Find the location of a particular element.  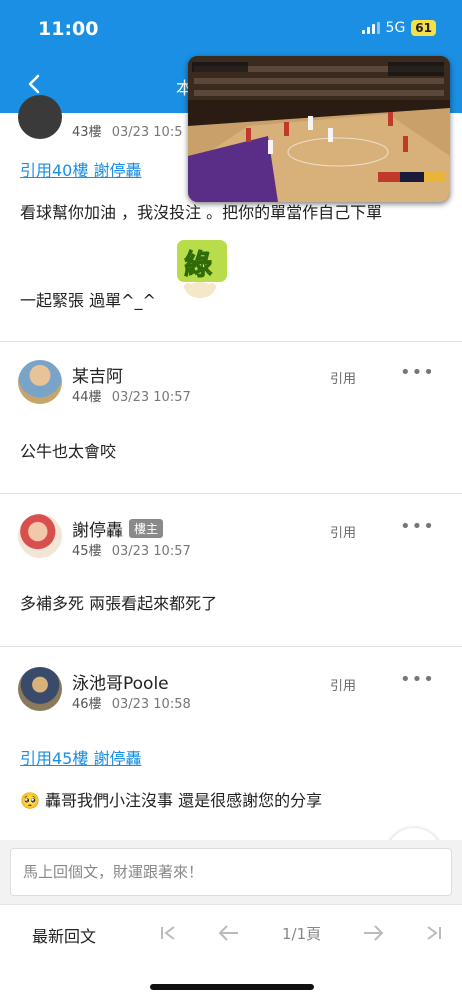

post-meta: 46樓 03/23 10:58 is located at coordinates (131, 702).